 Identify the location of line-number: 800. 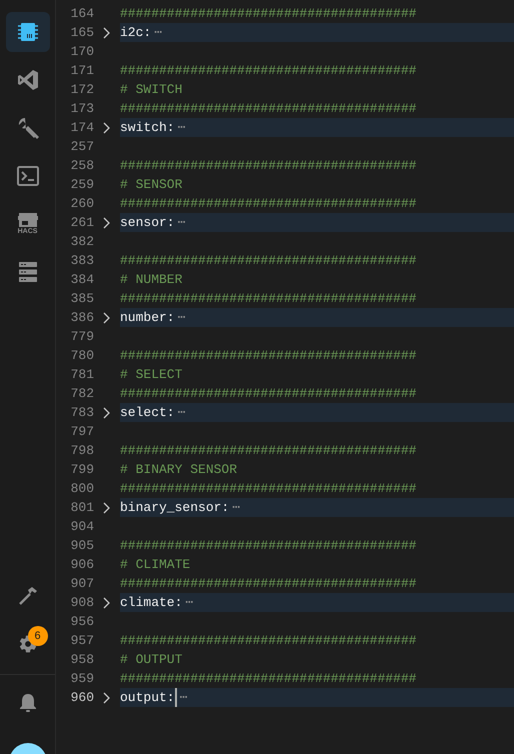
(82, 489).